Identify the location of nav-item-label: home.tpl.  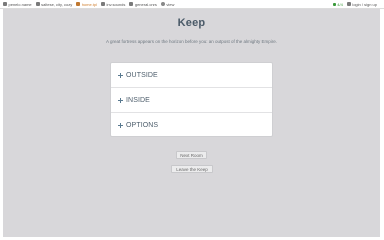
(89, 4).